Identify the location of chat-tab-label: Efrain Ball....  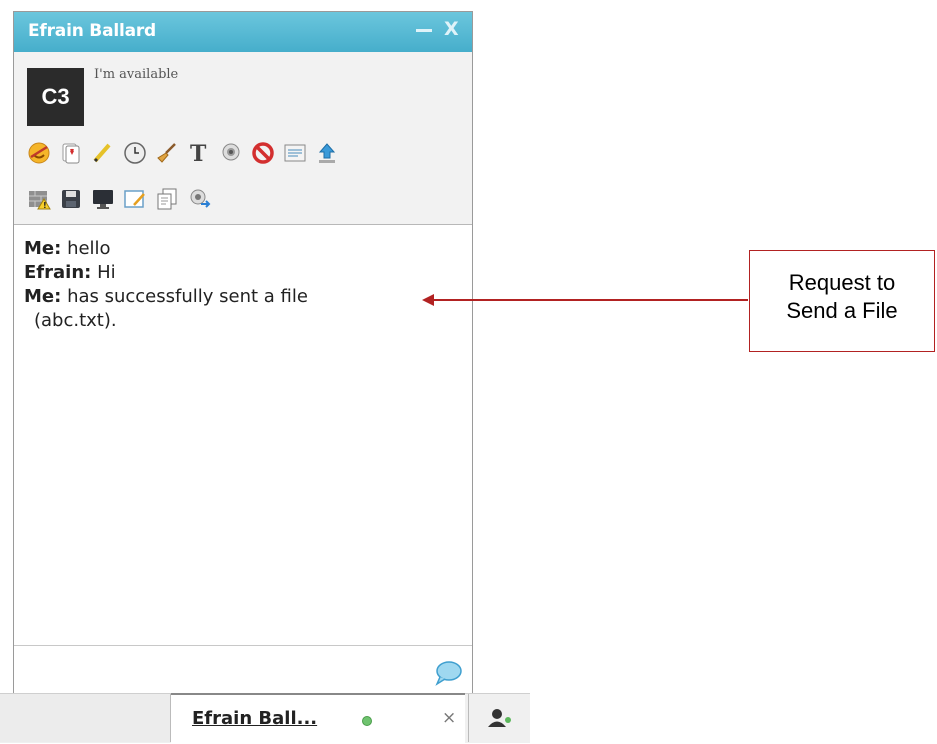
(254, 718).